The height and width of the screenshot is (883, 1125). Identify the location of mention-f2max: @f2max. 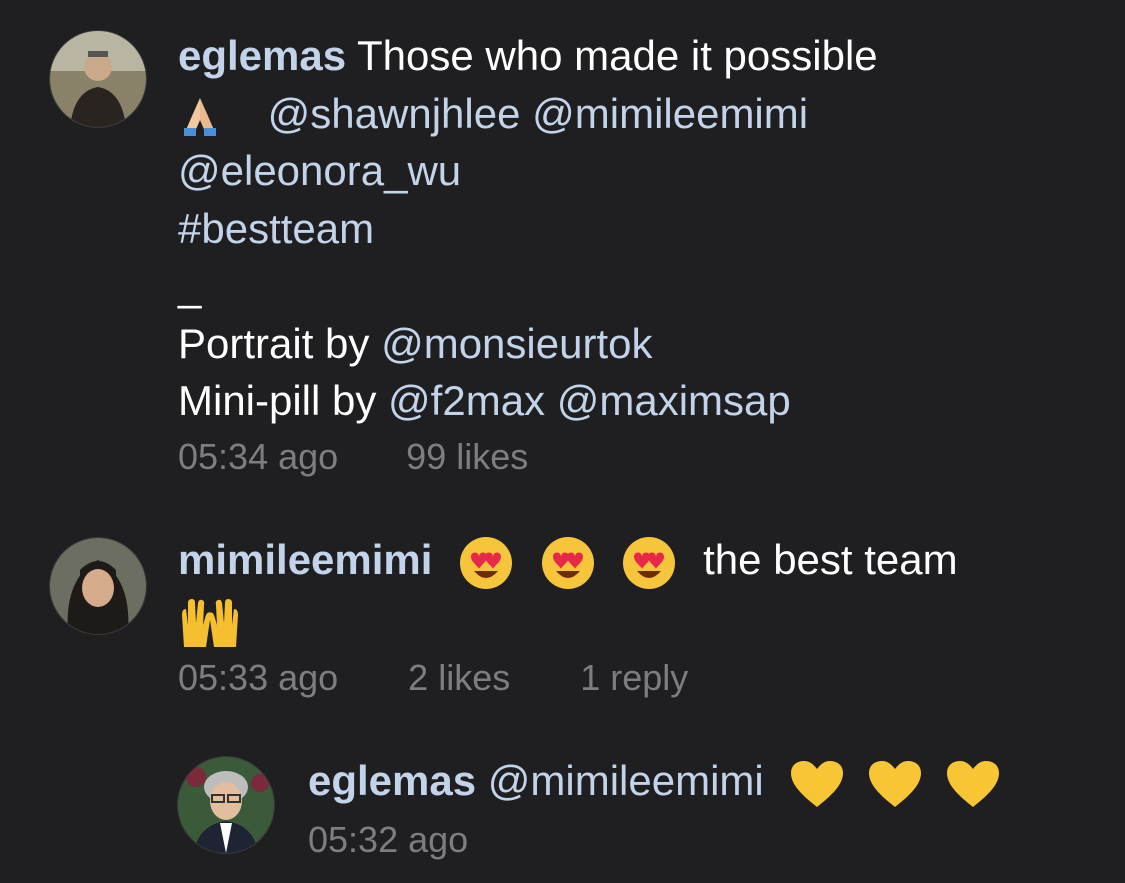
(466, 400).